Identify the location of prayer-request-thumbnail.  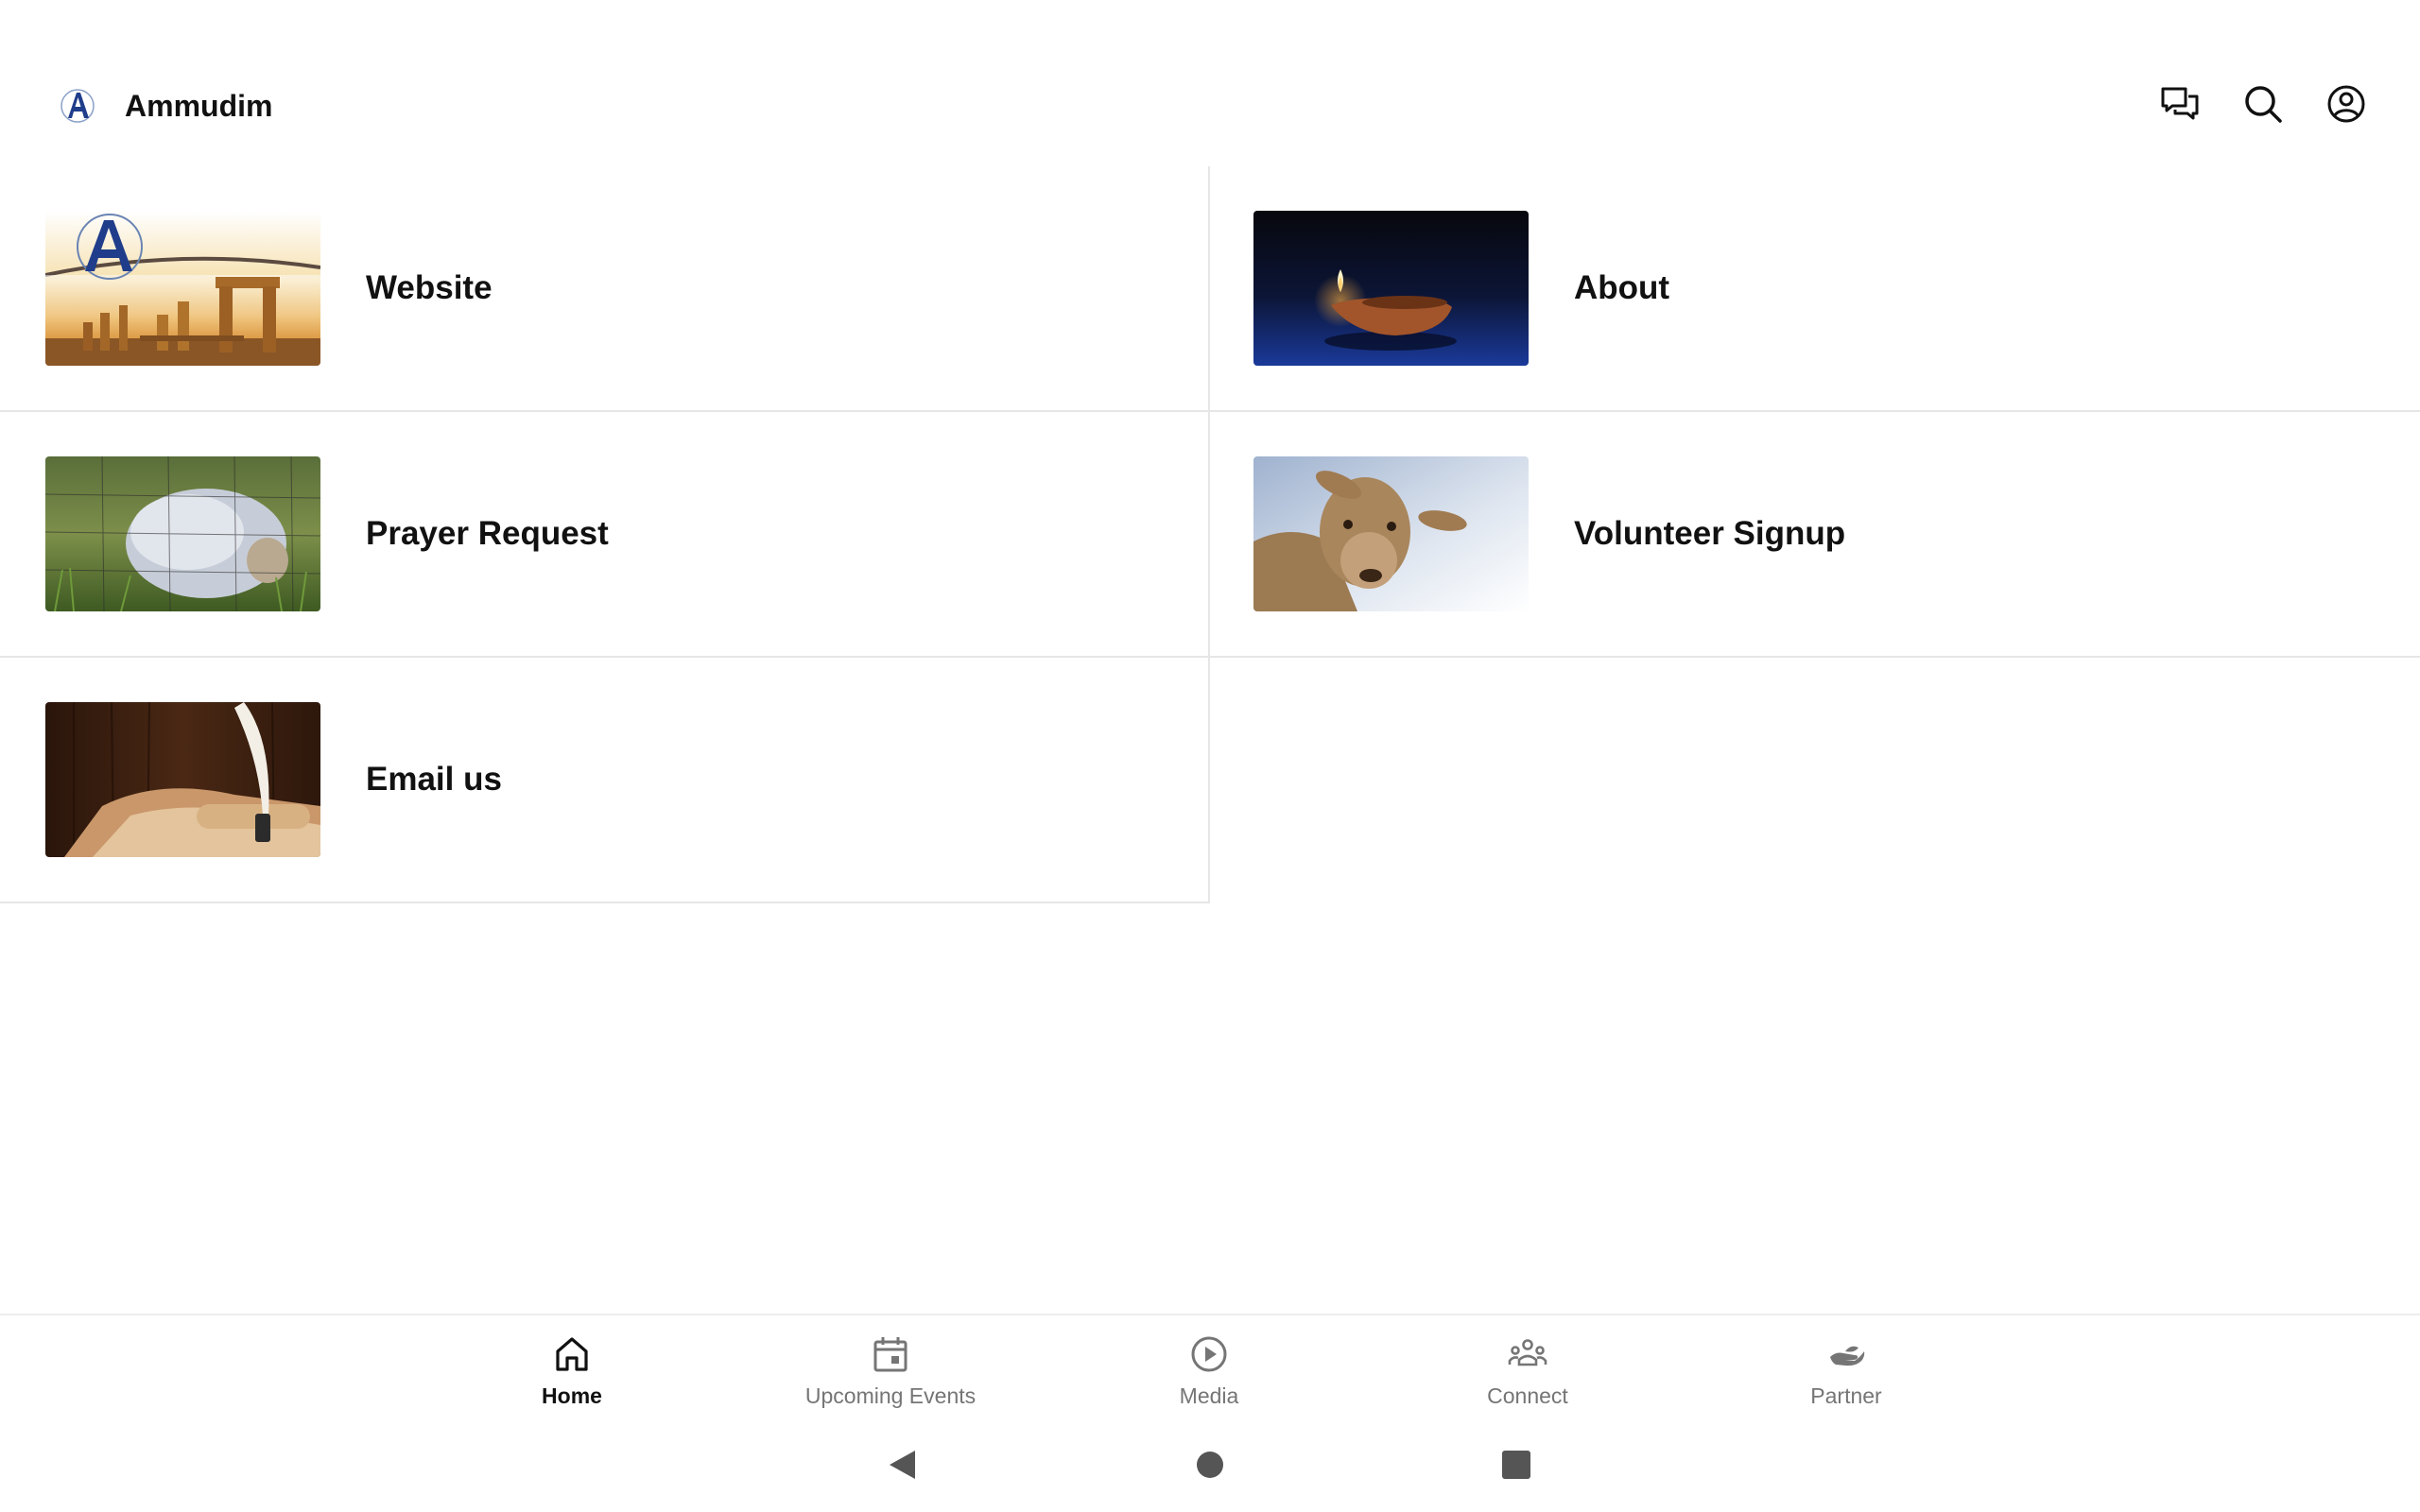
(182, 533).